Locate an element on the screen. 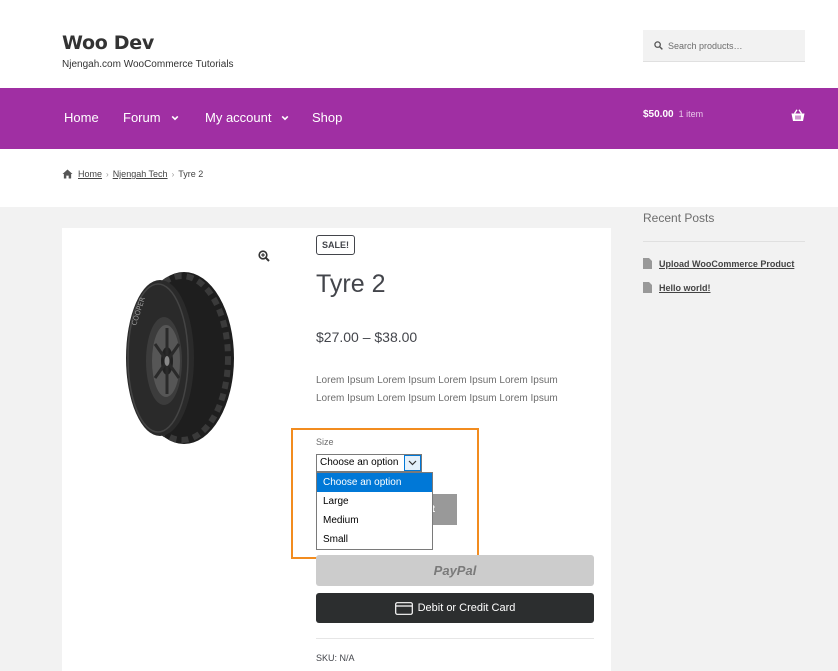 Image resolution: width=838 pixels, height=671 pixels. zoom-button is located at coordinates (264, 256).